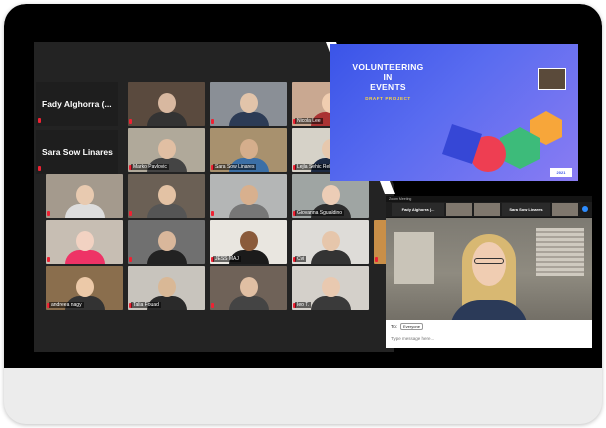 The image size is (606, 428). I want to click on participant-video-tile: Ieo T., so click(330, 288).